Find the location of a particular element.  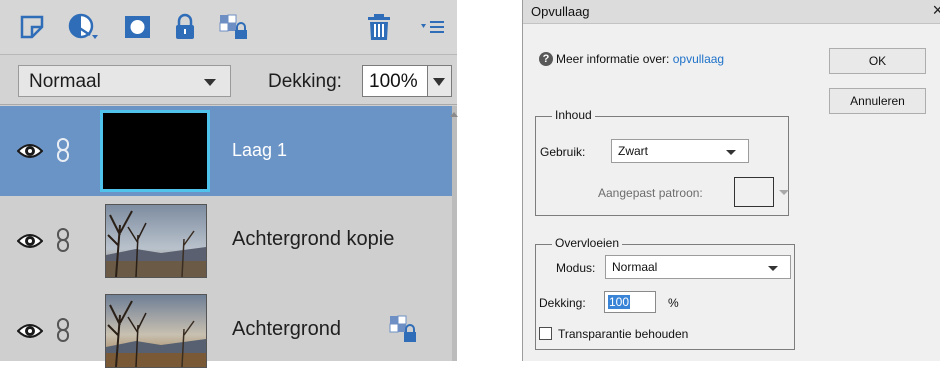

opacity-dropdown-button is located at coordinates (440, 81).